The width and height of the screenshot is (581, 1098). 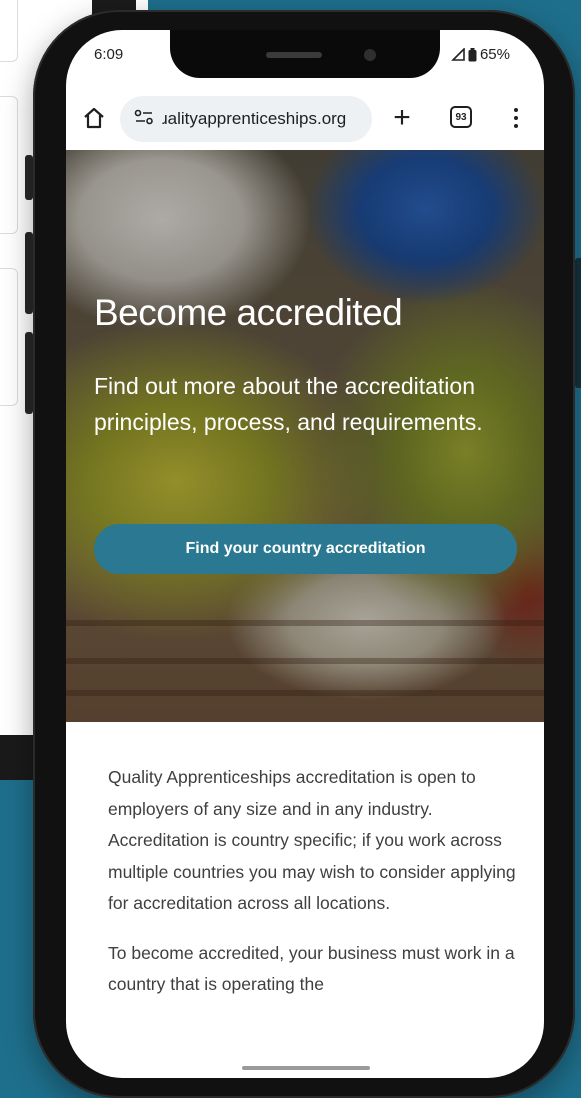 What do you see at coordinates (29, 273) in the screenshot?
I see `phone-volume-up` at bounding box center [29, 273].